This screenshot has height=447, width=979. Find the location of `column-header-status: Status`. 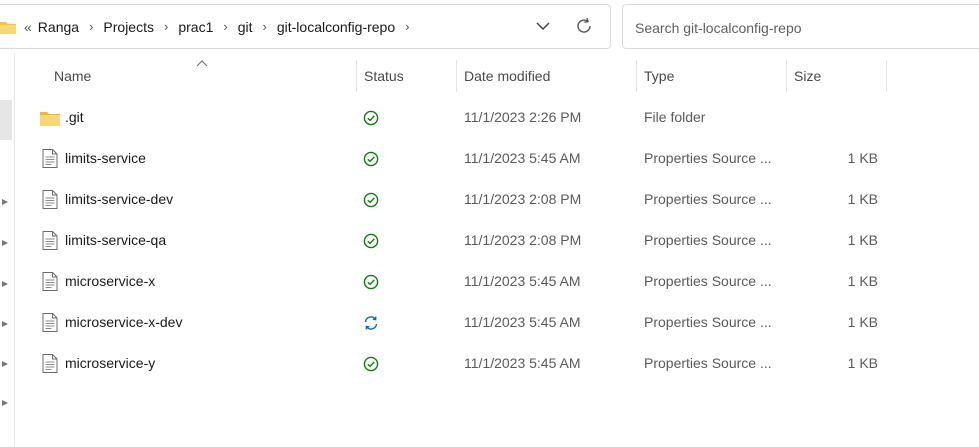

column-header-status: Status is located at coordinates (384, 76).